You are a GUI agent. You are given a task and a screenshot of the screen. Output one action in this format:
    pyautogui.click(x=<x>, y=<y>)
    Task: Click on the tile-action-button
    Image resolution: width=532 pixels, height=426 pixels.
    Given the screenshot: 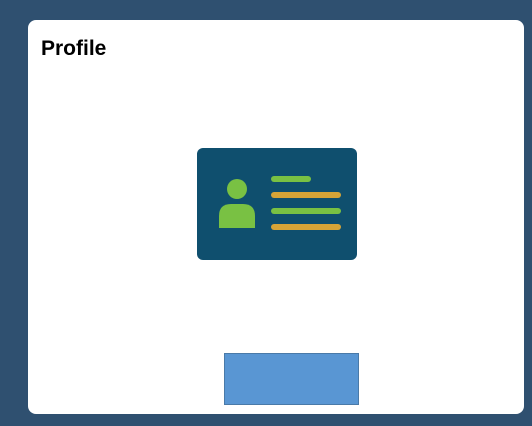 What is the action you would take?
    pyautogui.click(x=291, y=379)
    